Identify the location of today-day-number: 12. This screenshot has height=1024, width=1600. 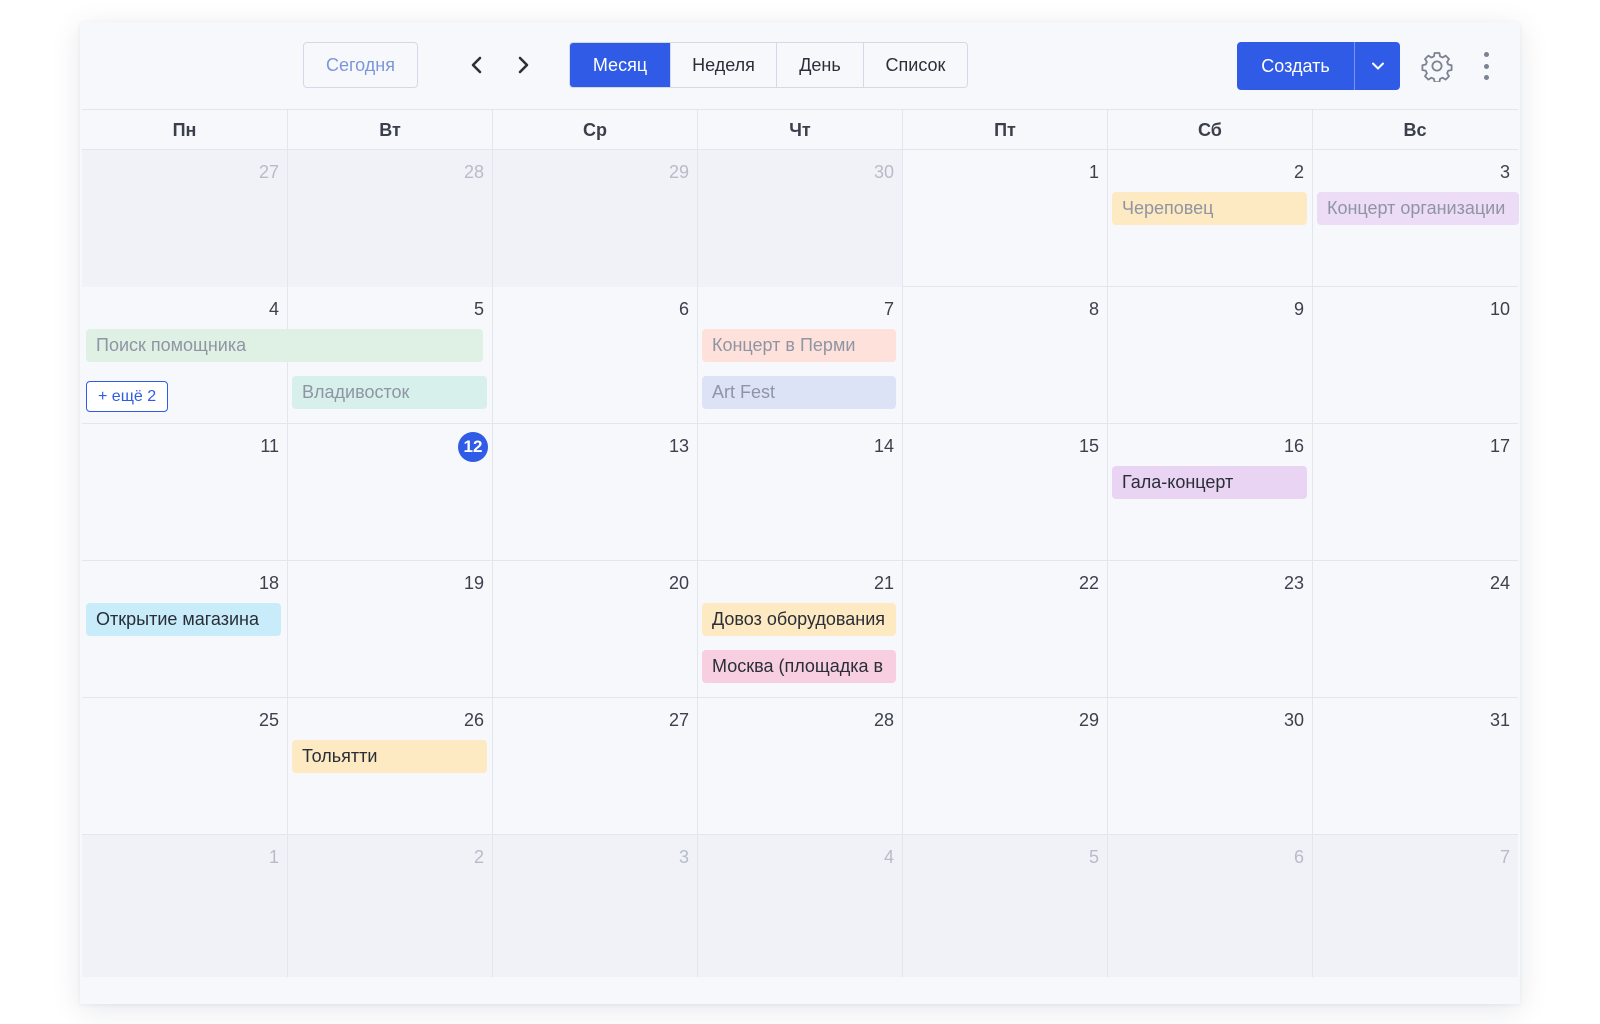
(473, 447).